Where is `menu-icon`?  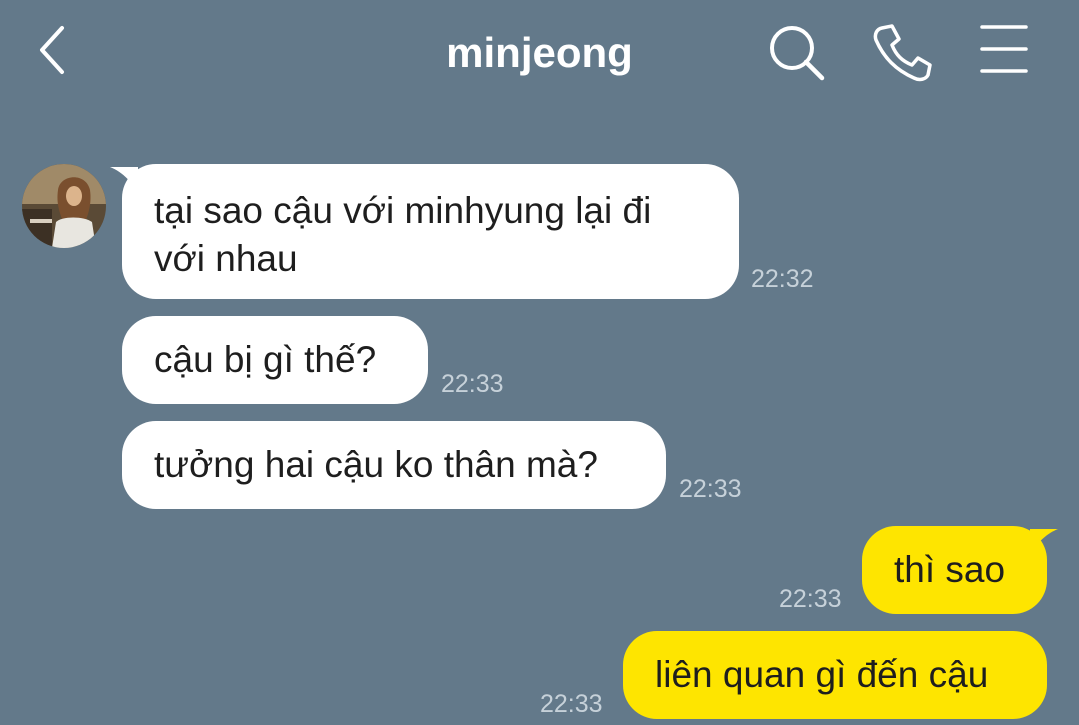
menu-icon is located at coordinates (1004, 49).